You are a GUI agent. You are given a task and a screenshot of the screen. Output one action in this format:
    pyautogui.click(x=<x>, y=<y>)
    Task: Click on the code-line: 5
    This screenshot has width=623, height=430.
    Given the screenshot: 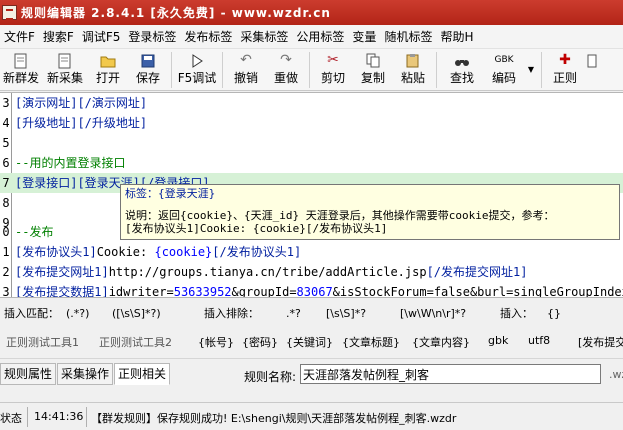 What is the action you would take?
    pyautogui.click(x=6, y=143)
    